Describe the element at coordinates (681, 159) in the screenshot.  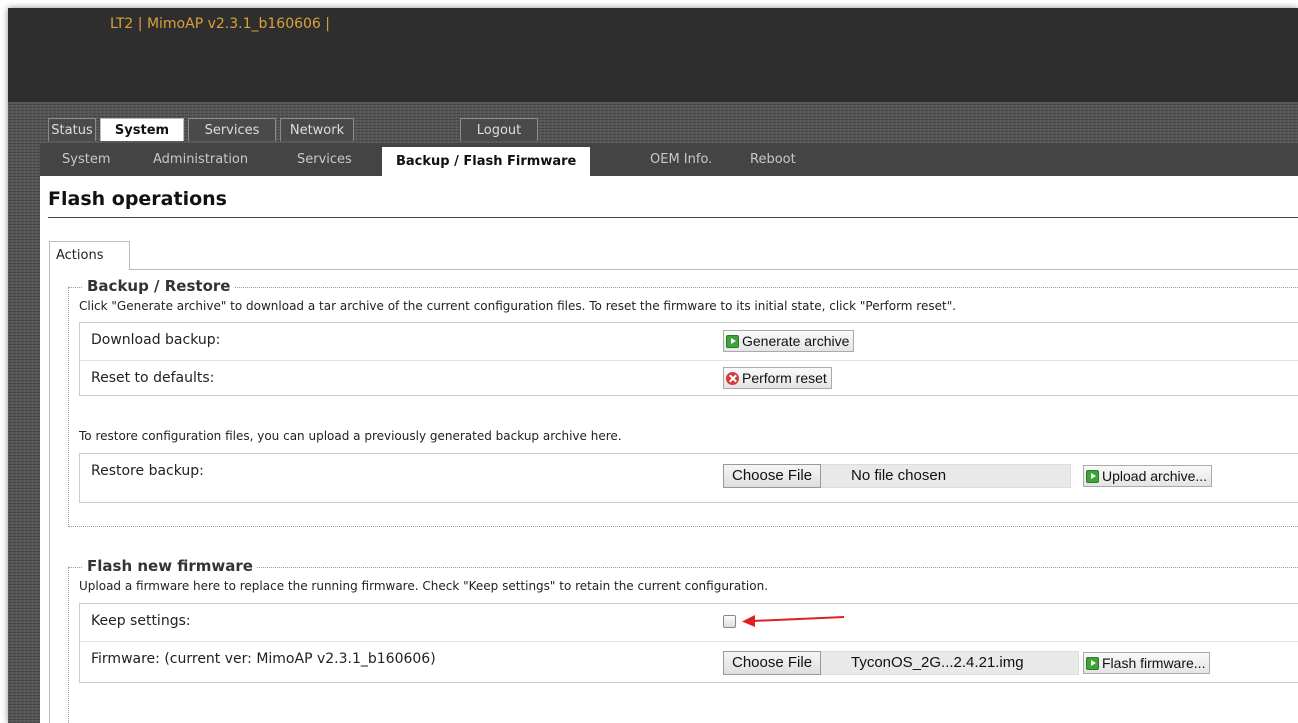
I see `subtab-oem-info: OEM Info.` at that location.